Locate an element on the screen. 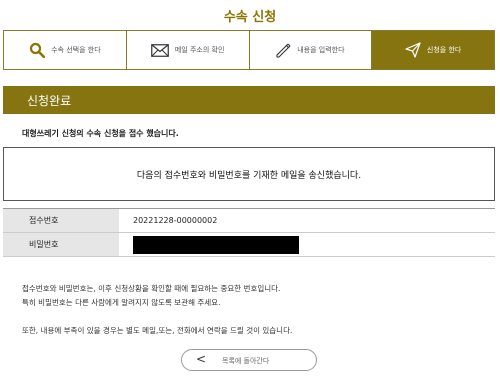  password-row: 비밀번호 is located at coordinates (249, 245).